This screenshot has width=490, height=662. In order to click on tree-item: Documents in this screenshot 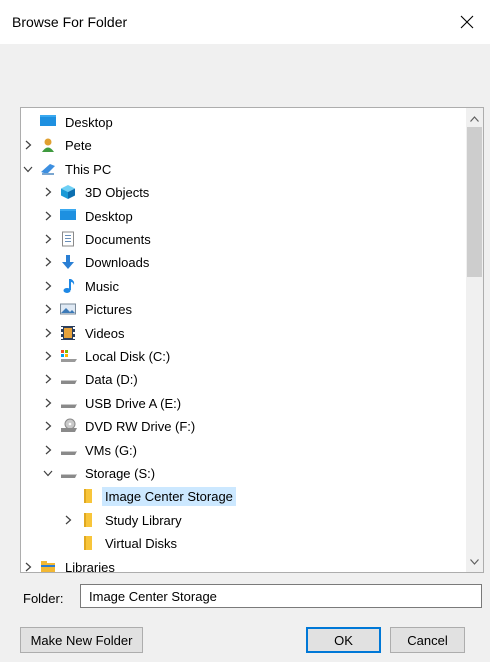, I will do `click(97, 239)`.